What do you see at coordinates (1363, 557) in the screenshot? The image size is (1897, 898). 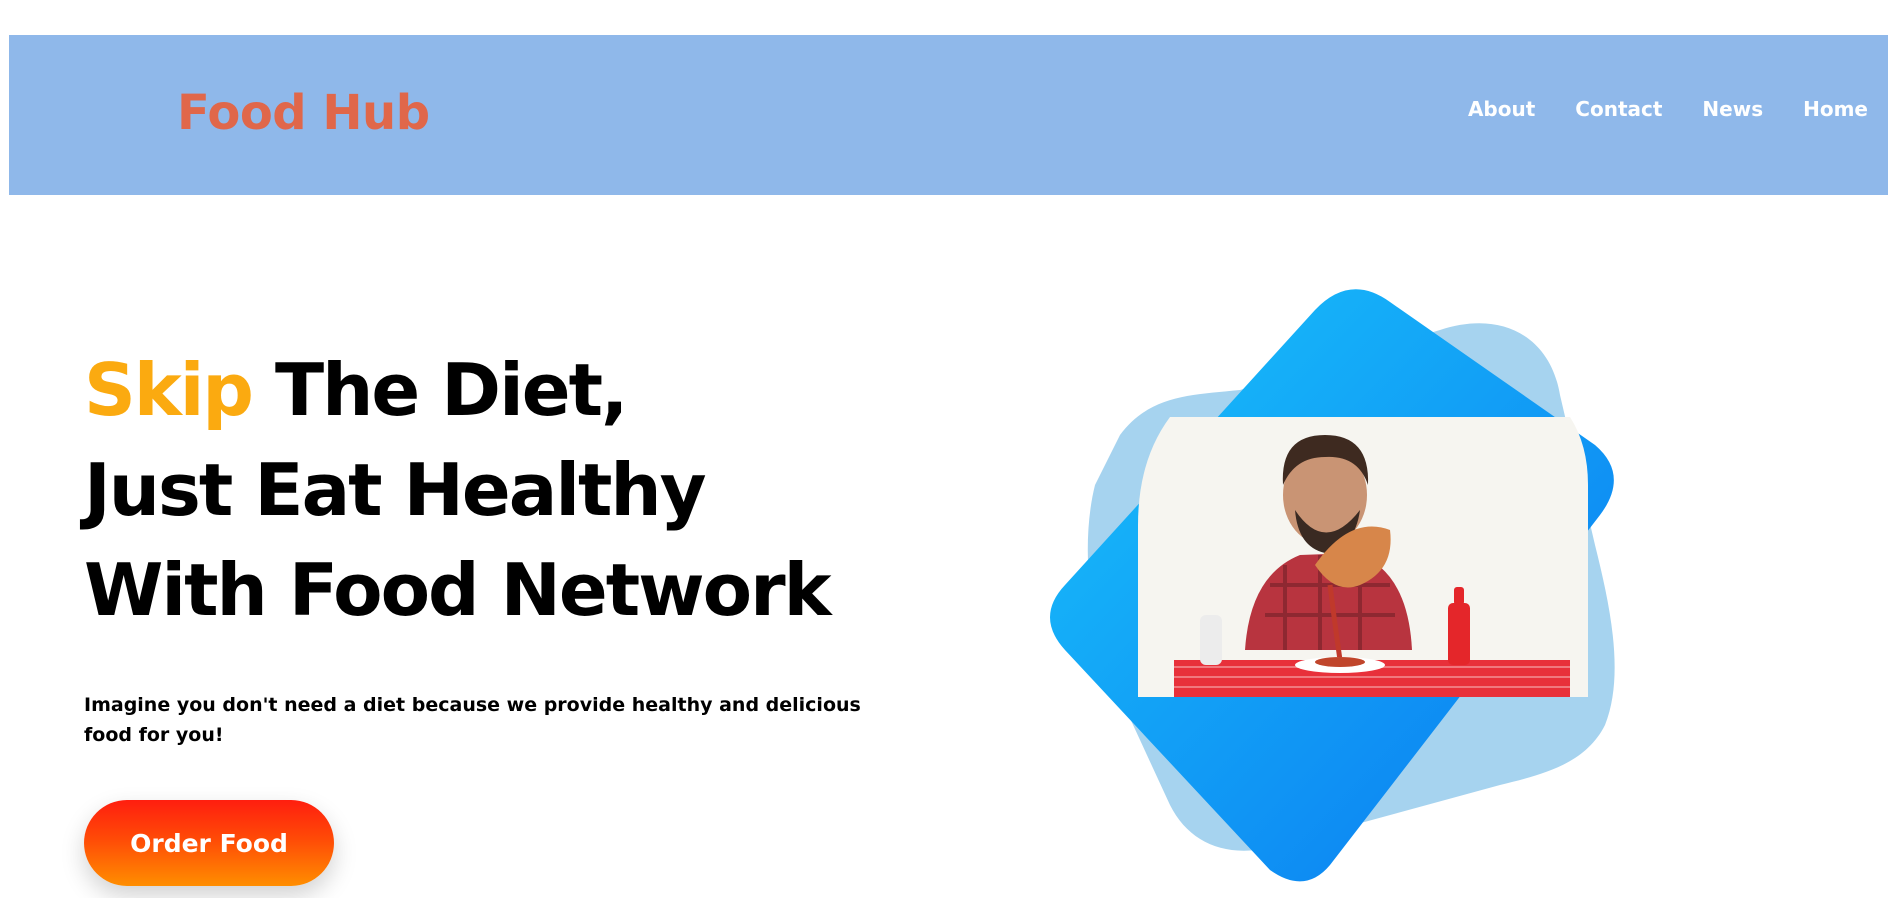 I see `food-photo` at bounding box center [1363, 557].